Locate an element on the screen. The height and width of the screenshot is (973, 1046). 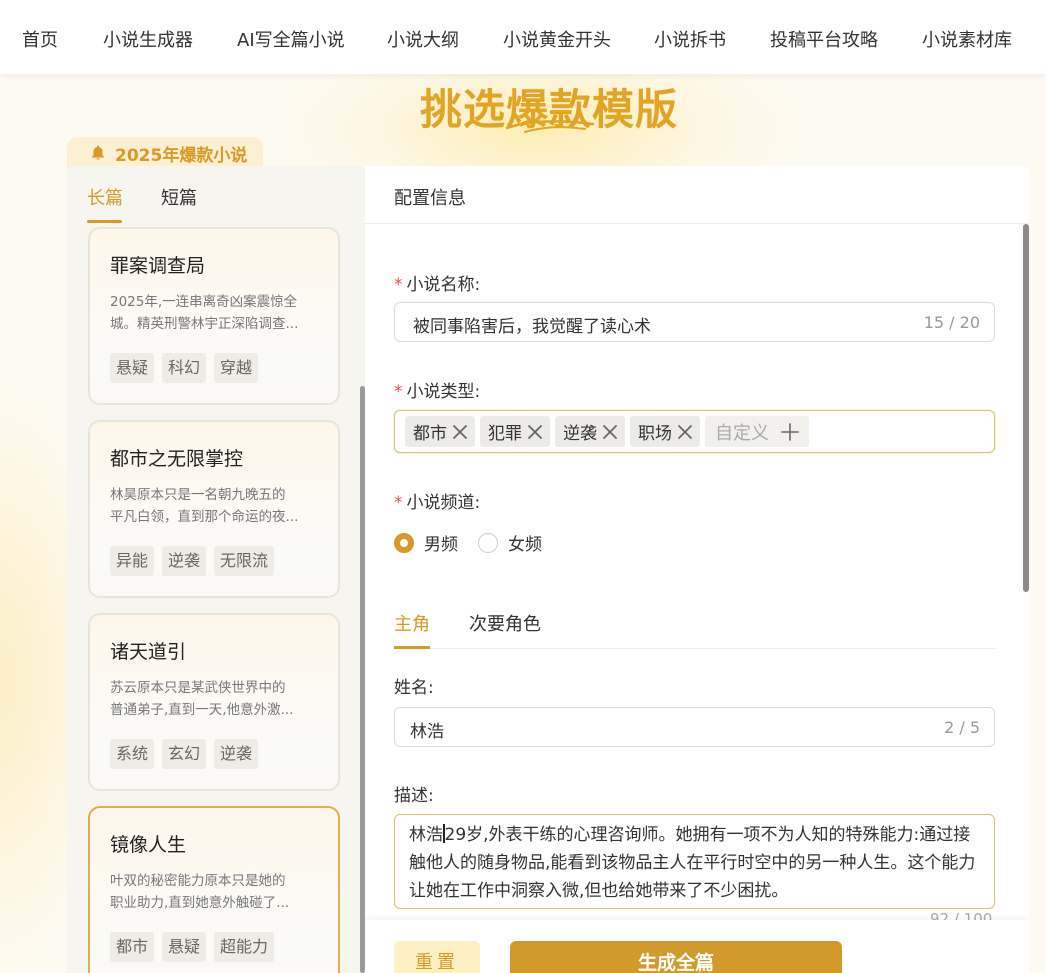
reset-button: 重置 is located at coordinates (437, 957).